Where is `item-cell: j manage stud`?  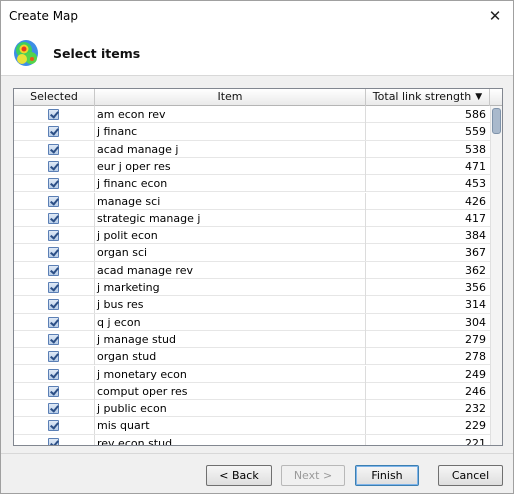 item-cell: j manage stud is located at coordinates (230, 339).